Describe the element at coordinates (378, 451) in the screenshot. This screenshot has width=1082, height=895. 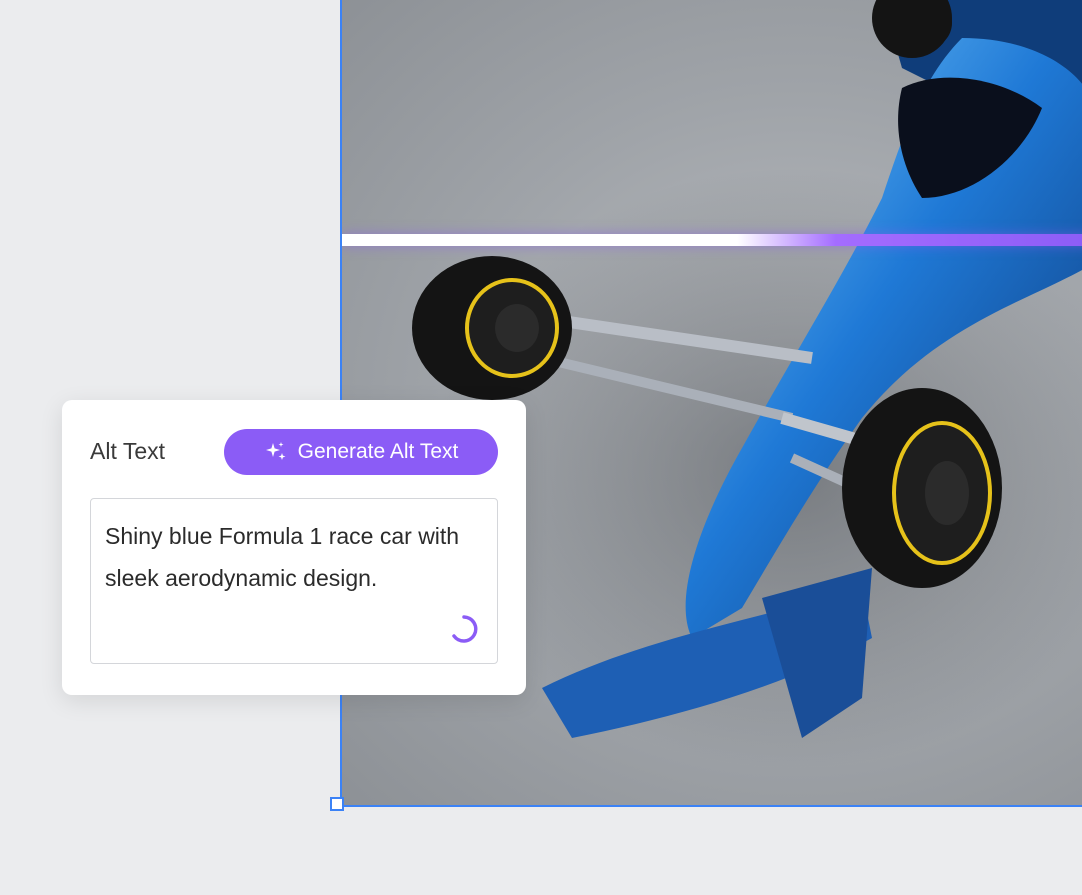
I see `generate-button-label: Generate Alt Text` at that location.